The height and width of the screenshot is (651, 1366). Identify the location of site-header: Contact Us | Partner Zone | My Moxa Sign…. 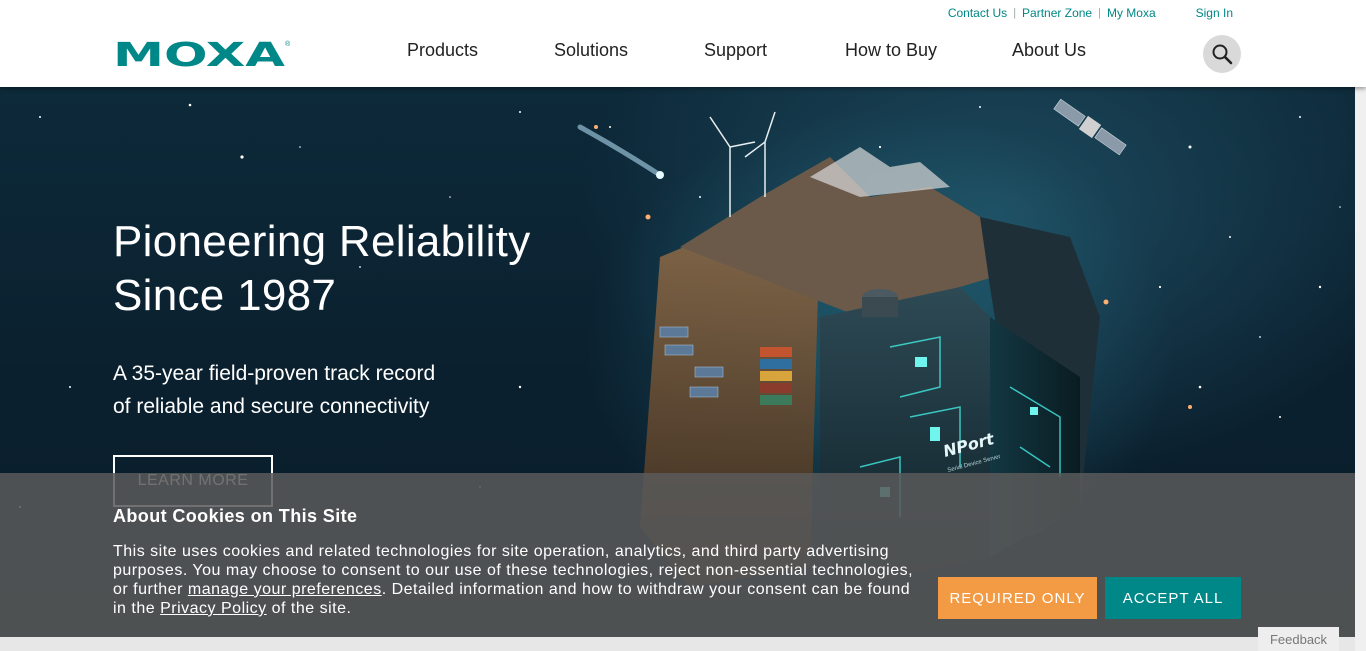
(683, 43).